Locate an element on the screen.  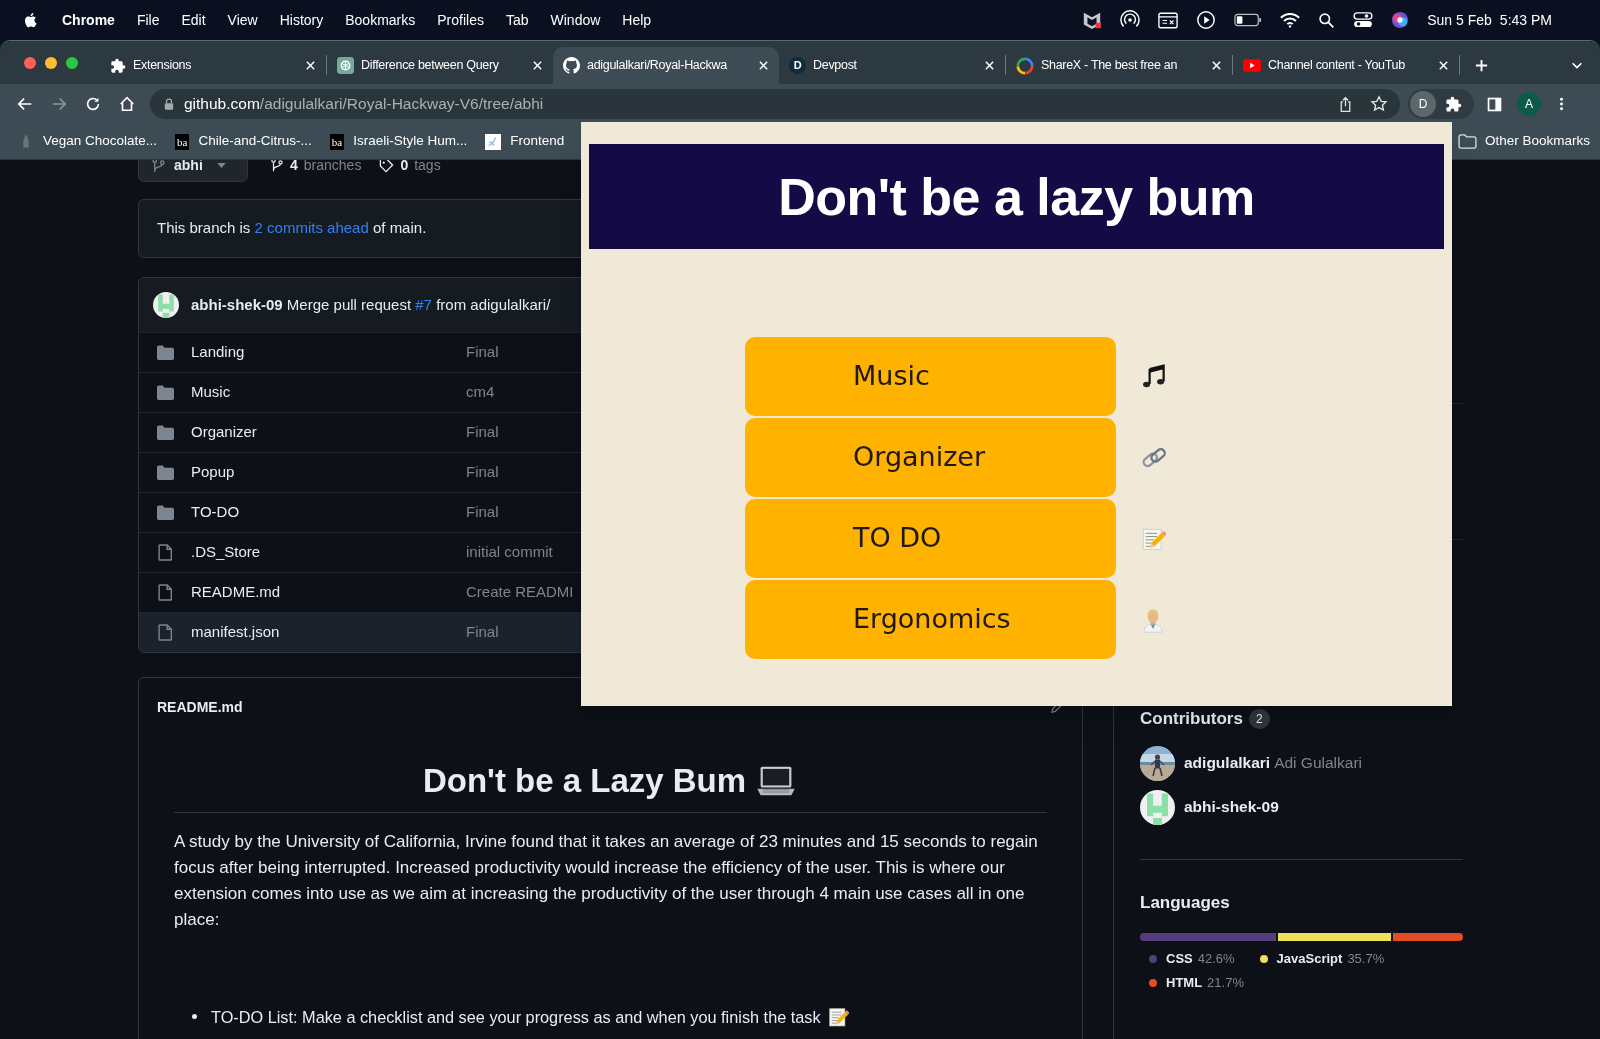
readme-filename: README.md is located at coordinates (200, 707).